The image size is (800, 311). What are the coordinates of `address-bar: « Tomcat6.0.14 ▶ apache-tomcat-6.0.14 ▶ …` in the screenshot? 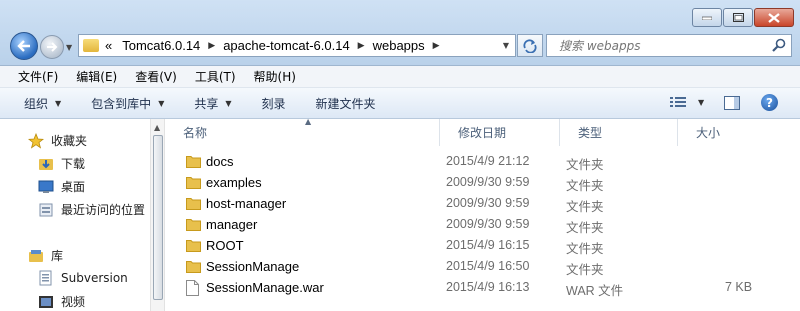 It's located at (297, 45).